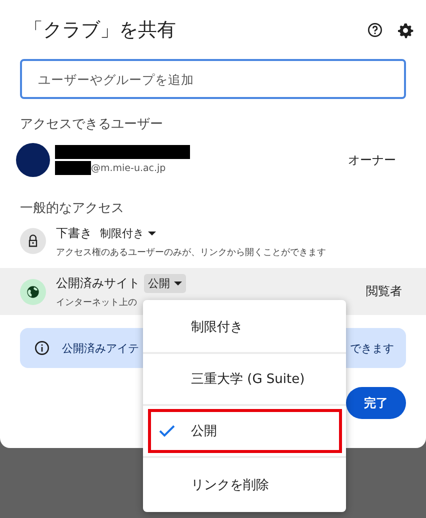 The width and height of the screenshot is (426, 518). I want to click on menu-item: 三重大学 (G Suite), so click(244, 380).